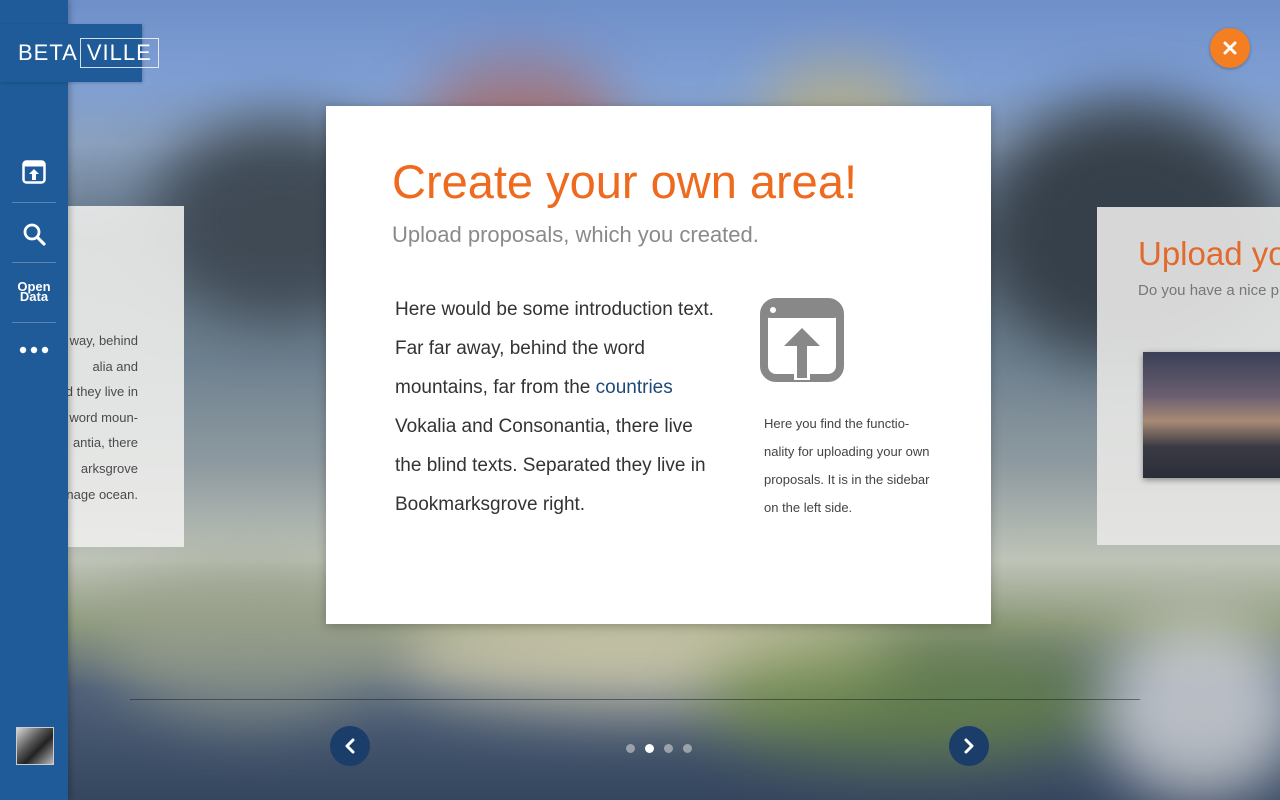  What do you see at coordinates (35, 746) in the screenshot?
I see `user-avatar` at bounding box center [35, 746].